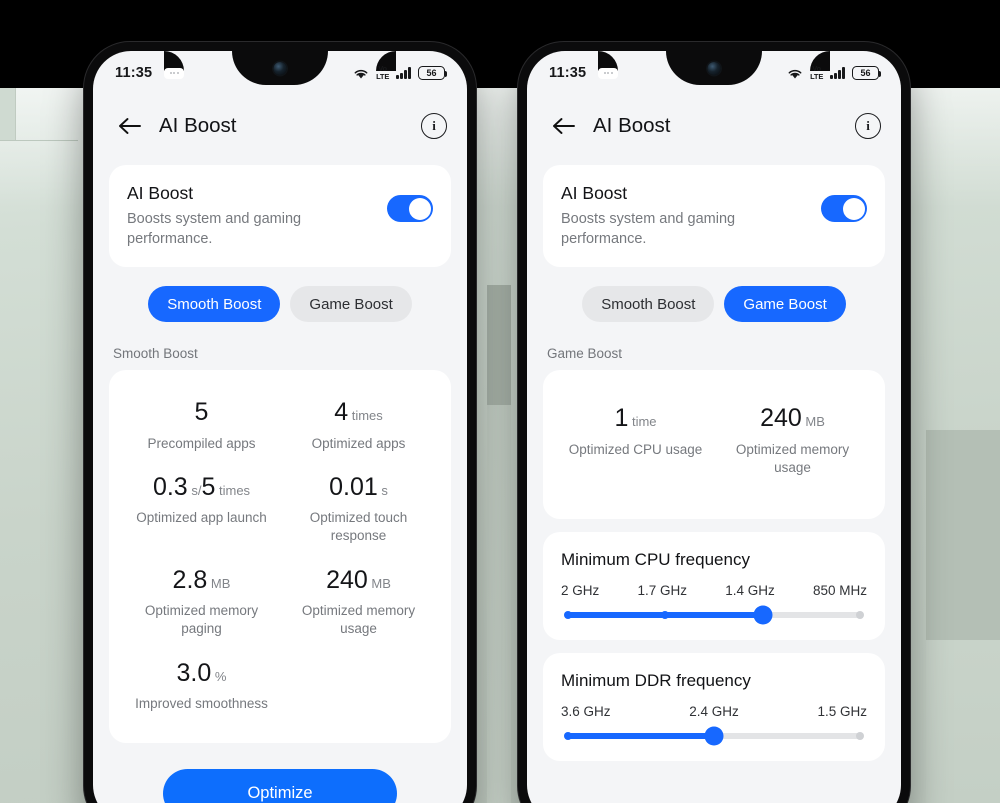 Image resolution: width=1000 pixels, height=803 pixels. What do you see at coordinates (714, 615) in the screenshot?
I see `cpu-slider` at bounding box center [714, 615].